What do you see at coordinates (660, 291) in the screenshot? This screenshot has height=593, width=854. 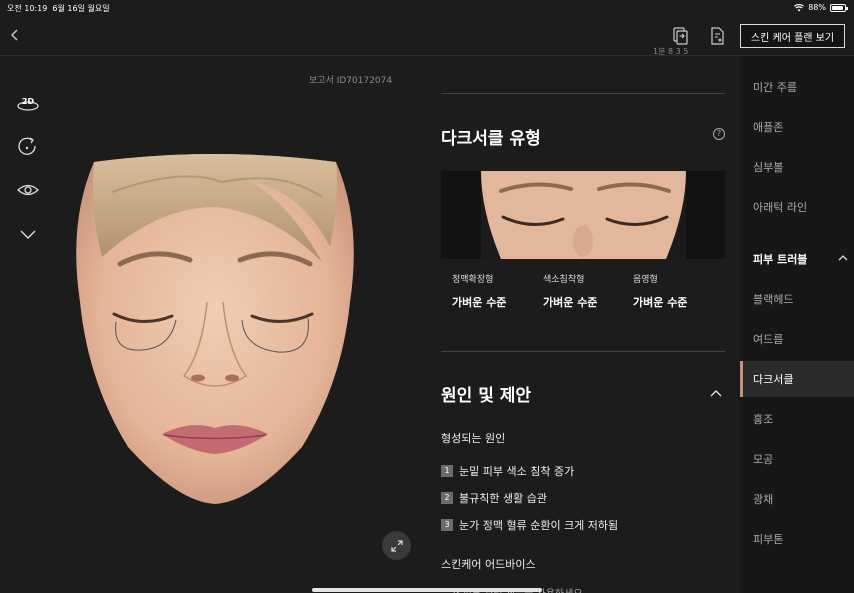 I see `type-shadow: 음영형 가벼운 수준` at bounding box center [660, 291].